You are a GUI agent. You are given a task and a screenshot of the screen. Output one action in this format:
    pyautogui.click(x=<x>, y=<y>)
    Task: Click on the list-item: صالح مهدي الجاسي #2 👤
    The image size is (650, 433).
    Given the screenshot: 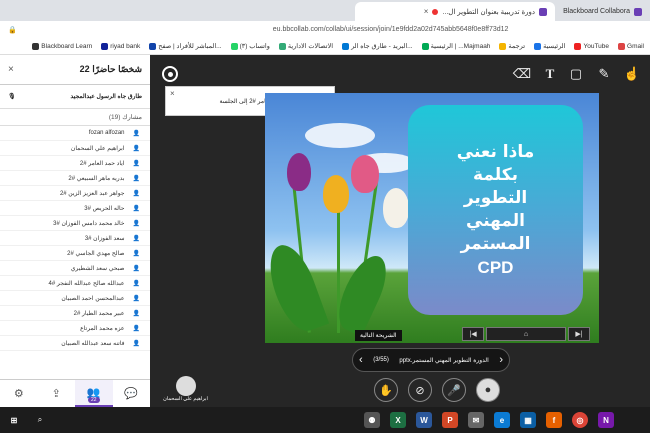 What is the action you would take?
    pyautogui.click(x=75, y=253)
    